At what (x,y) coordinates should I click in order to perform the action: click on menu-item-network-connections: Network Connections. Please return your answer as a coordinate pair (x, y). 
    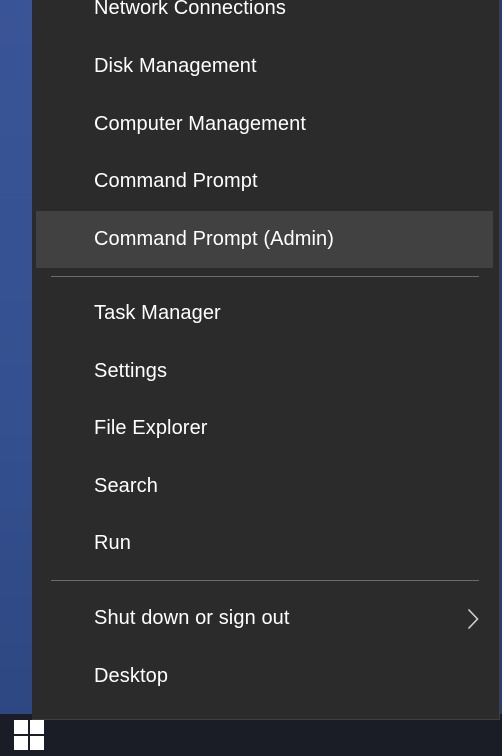
    Looking at the image, I should click on (264, 18).